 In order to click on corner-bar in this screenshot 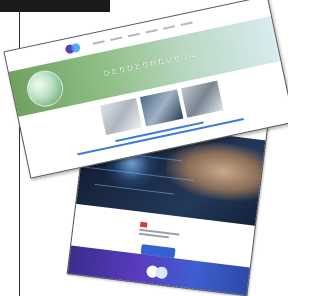, I will do `click(55, 6)`.